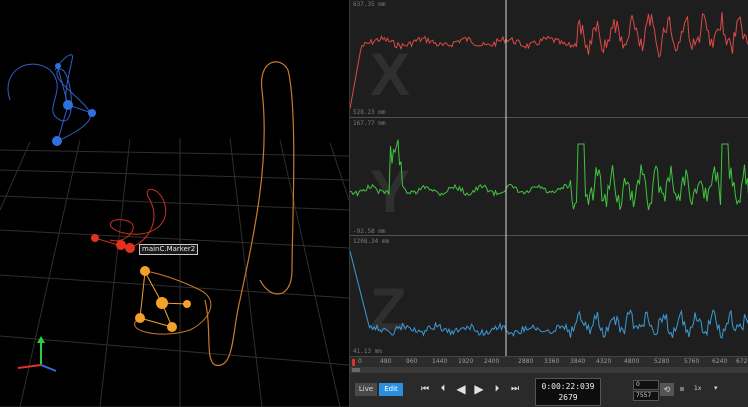 The width and height of the screenshot is (748, 407). What do you see at coordinates (552, 361) in the screenshot?
I see `timeline-tick: 3360` at bounding box center [552, 361].